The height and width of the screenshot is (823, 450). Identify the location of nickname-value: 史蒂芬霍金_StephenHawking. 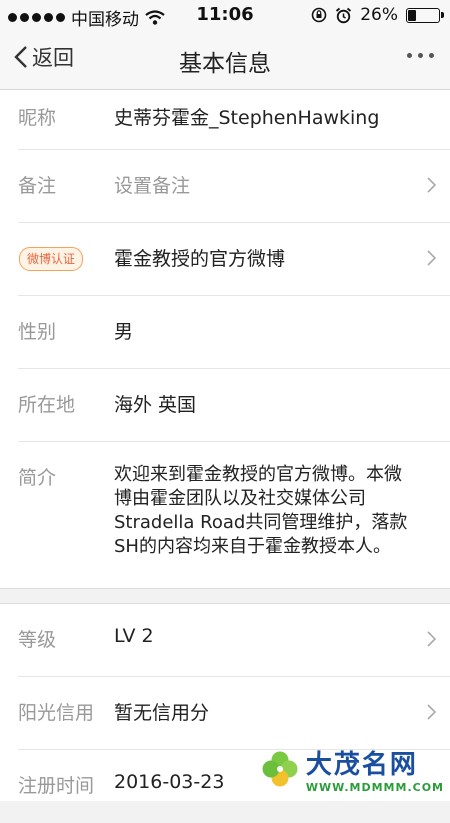
(247, 118).